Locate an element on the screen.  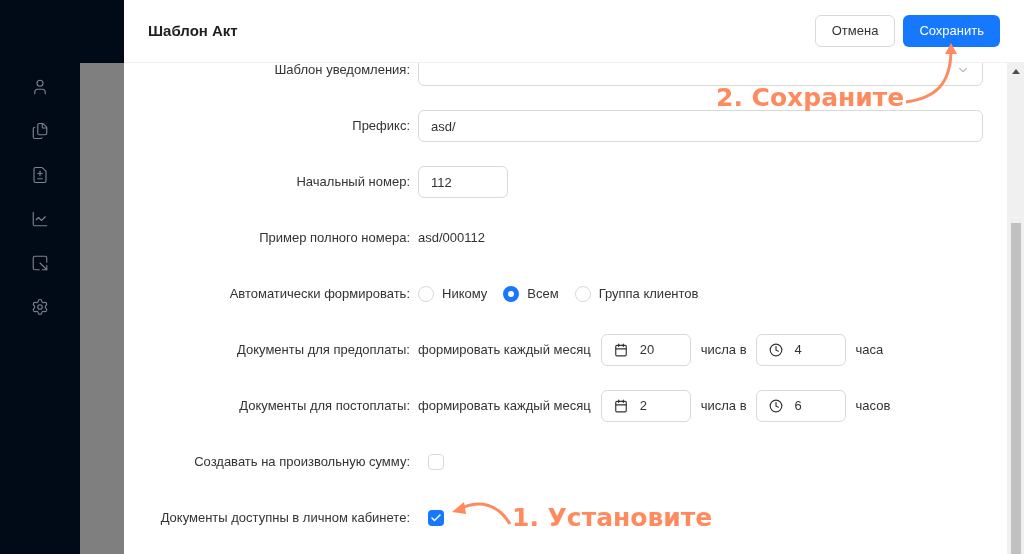
documents-icon is located at coordinates (40, 131).